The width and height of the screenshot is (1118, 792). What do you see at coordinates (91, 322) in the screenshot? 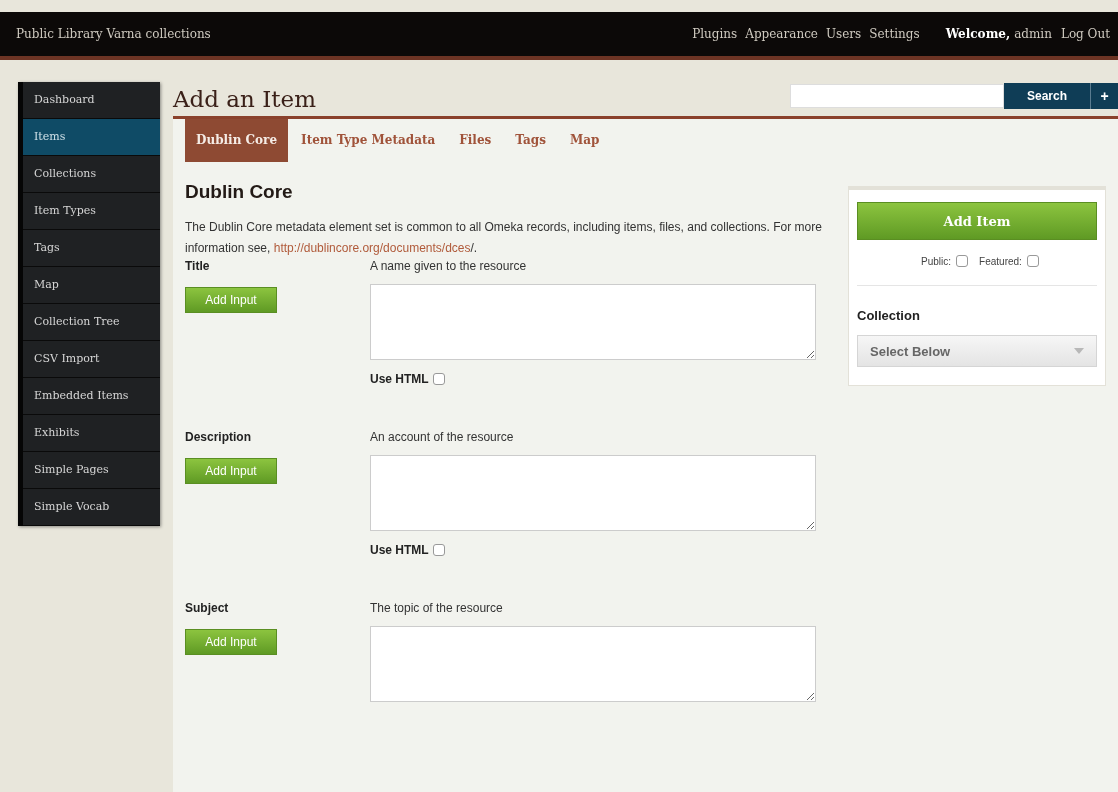
I see `sidebar-item: Collection Tree` at bounding box center [91, 322].